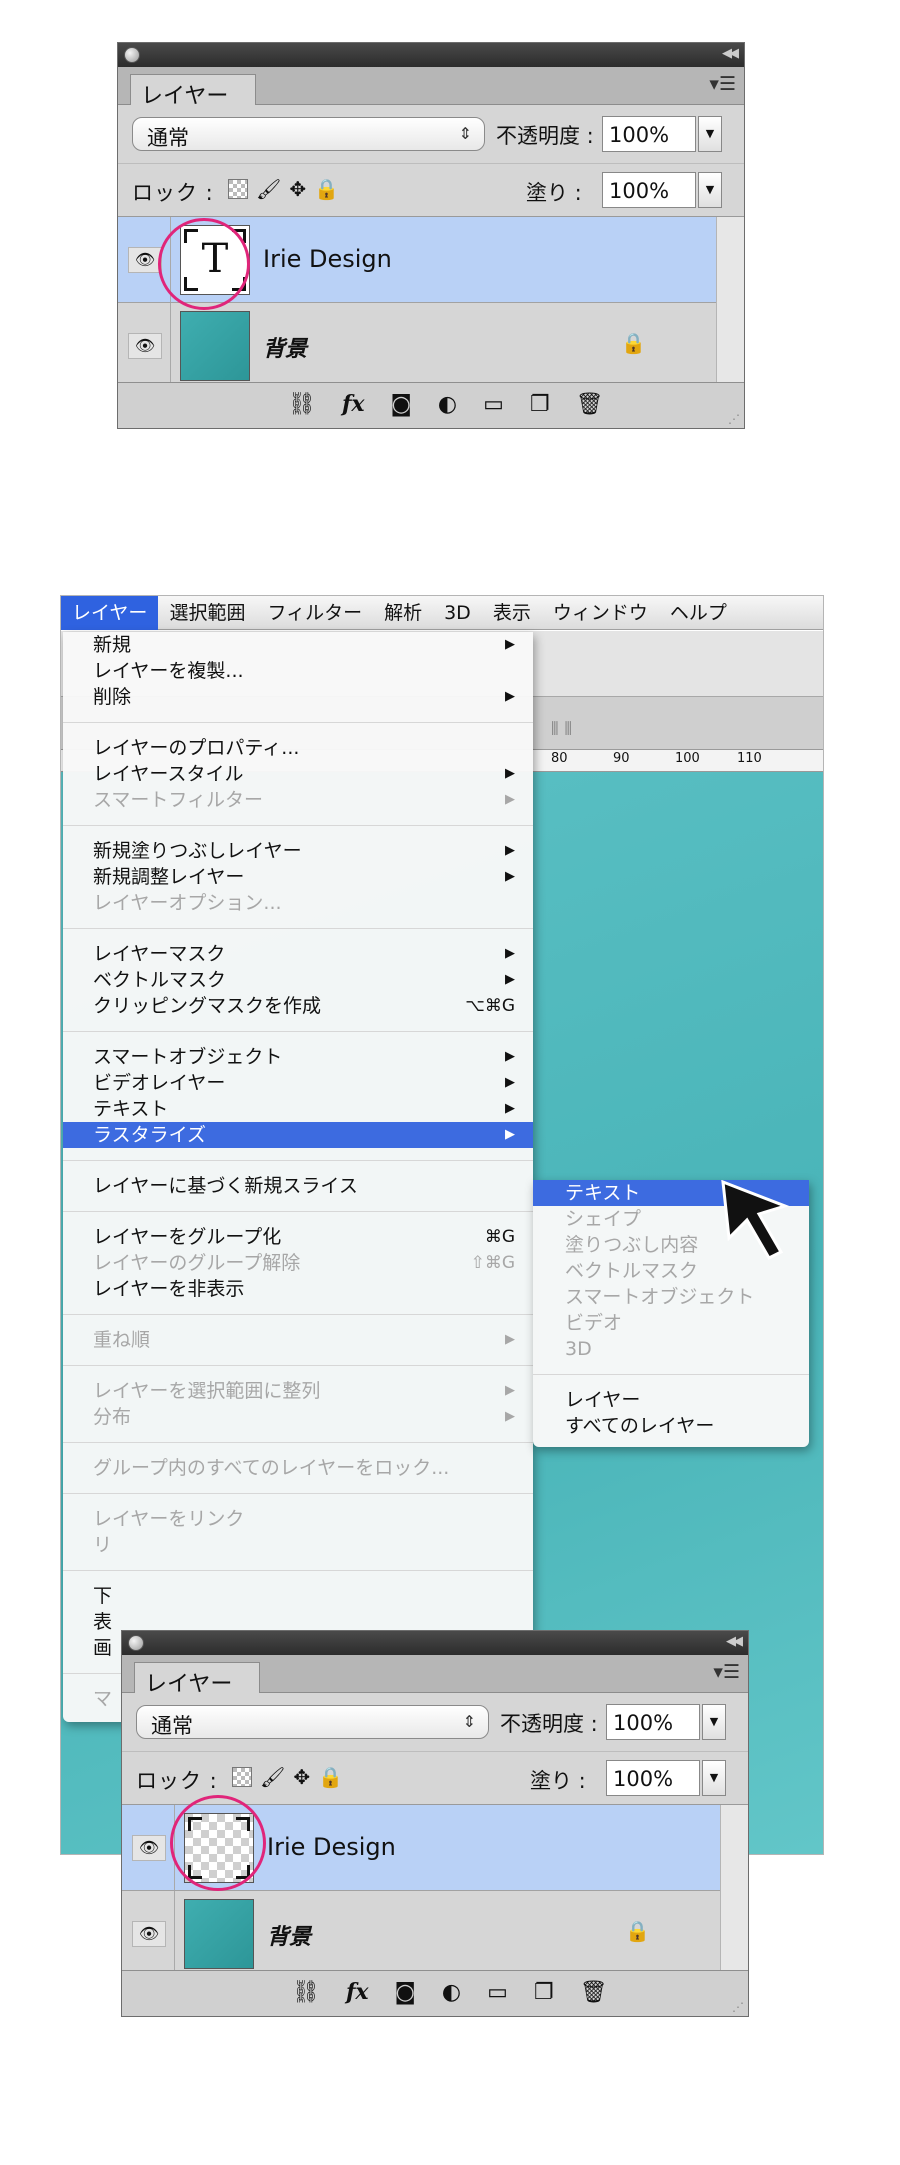 The width and height of the screenshot is (900, 2165). Describe the element at coordinates (298, 1006) in the screenshot. I see `menu-item: クリッピングマスクを作成 ⌥⌘G` at that location.